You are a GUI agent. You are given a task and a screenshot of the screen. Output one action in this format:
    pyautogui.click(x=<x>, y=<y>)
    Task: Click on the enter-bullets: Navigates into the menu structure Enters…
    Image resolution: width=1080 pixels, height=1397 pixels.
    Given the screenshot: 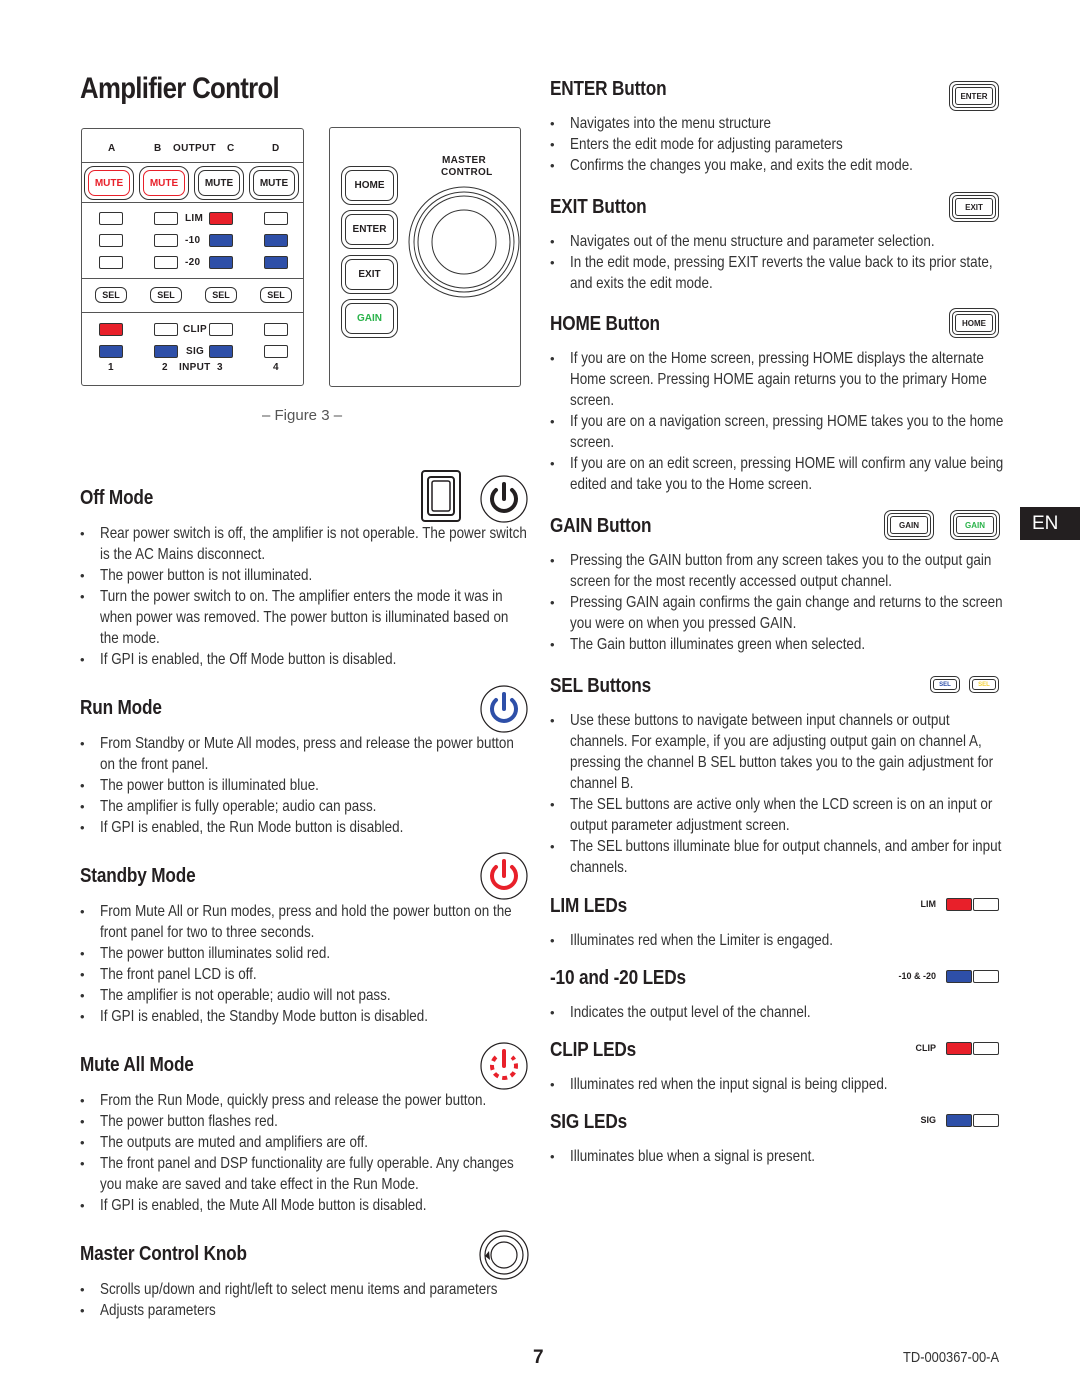 What is the action you would take?
    pyautogui.click(x=777, y=144)
    